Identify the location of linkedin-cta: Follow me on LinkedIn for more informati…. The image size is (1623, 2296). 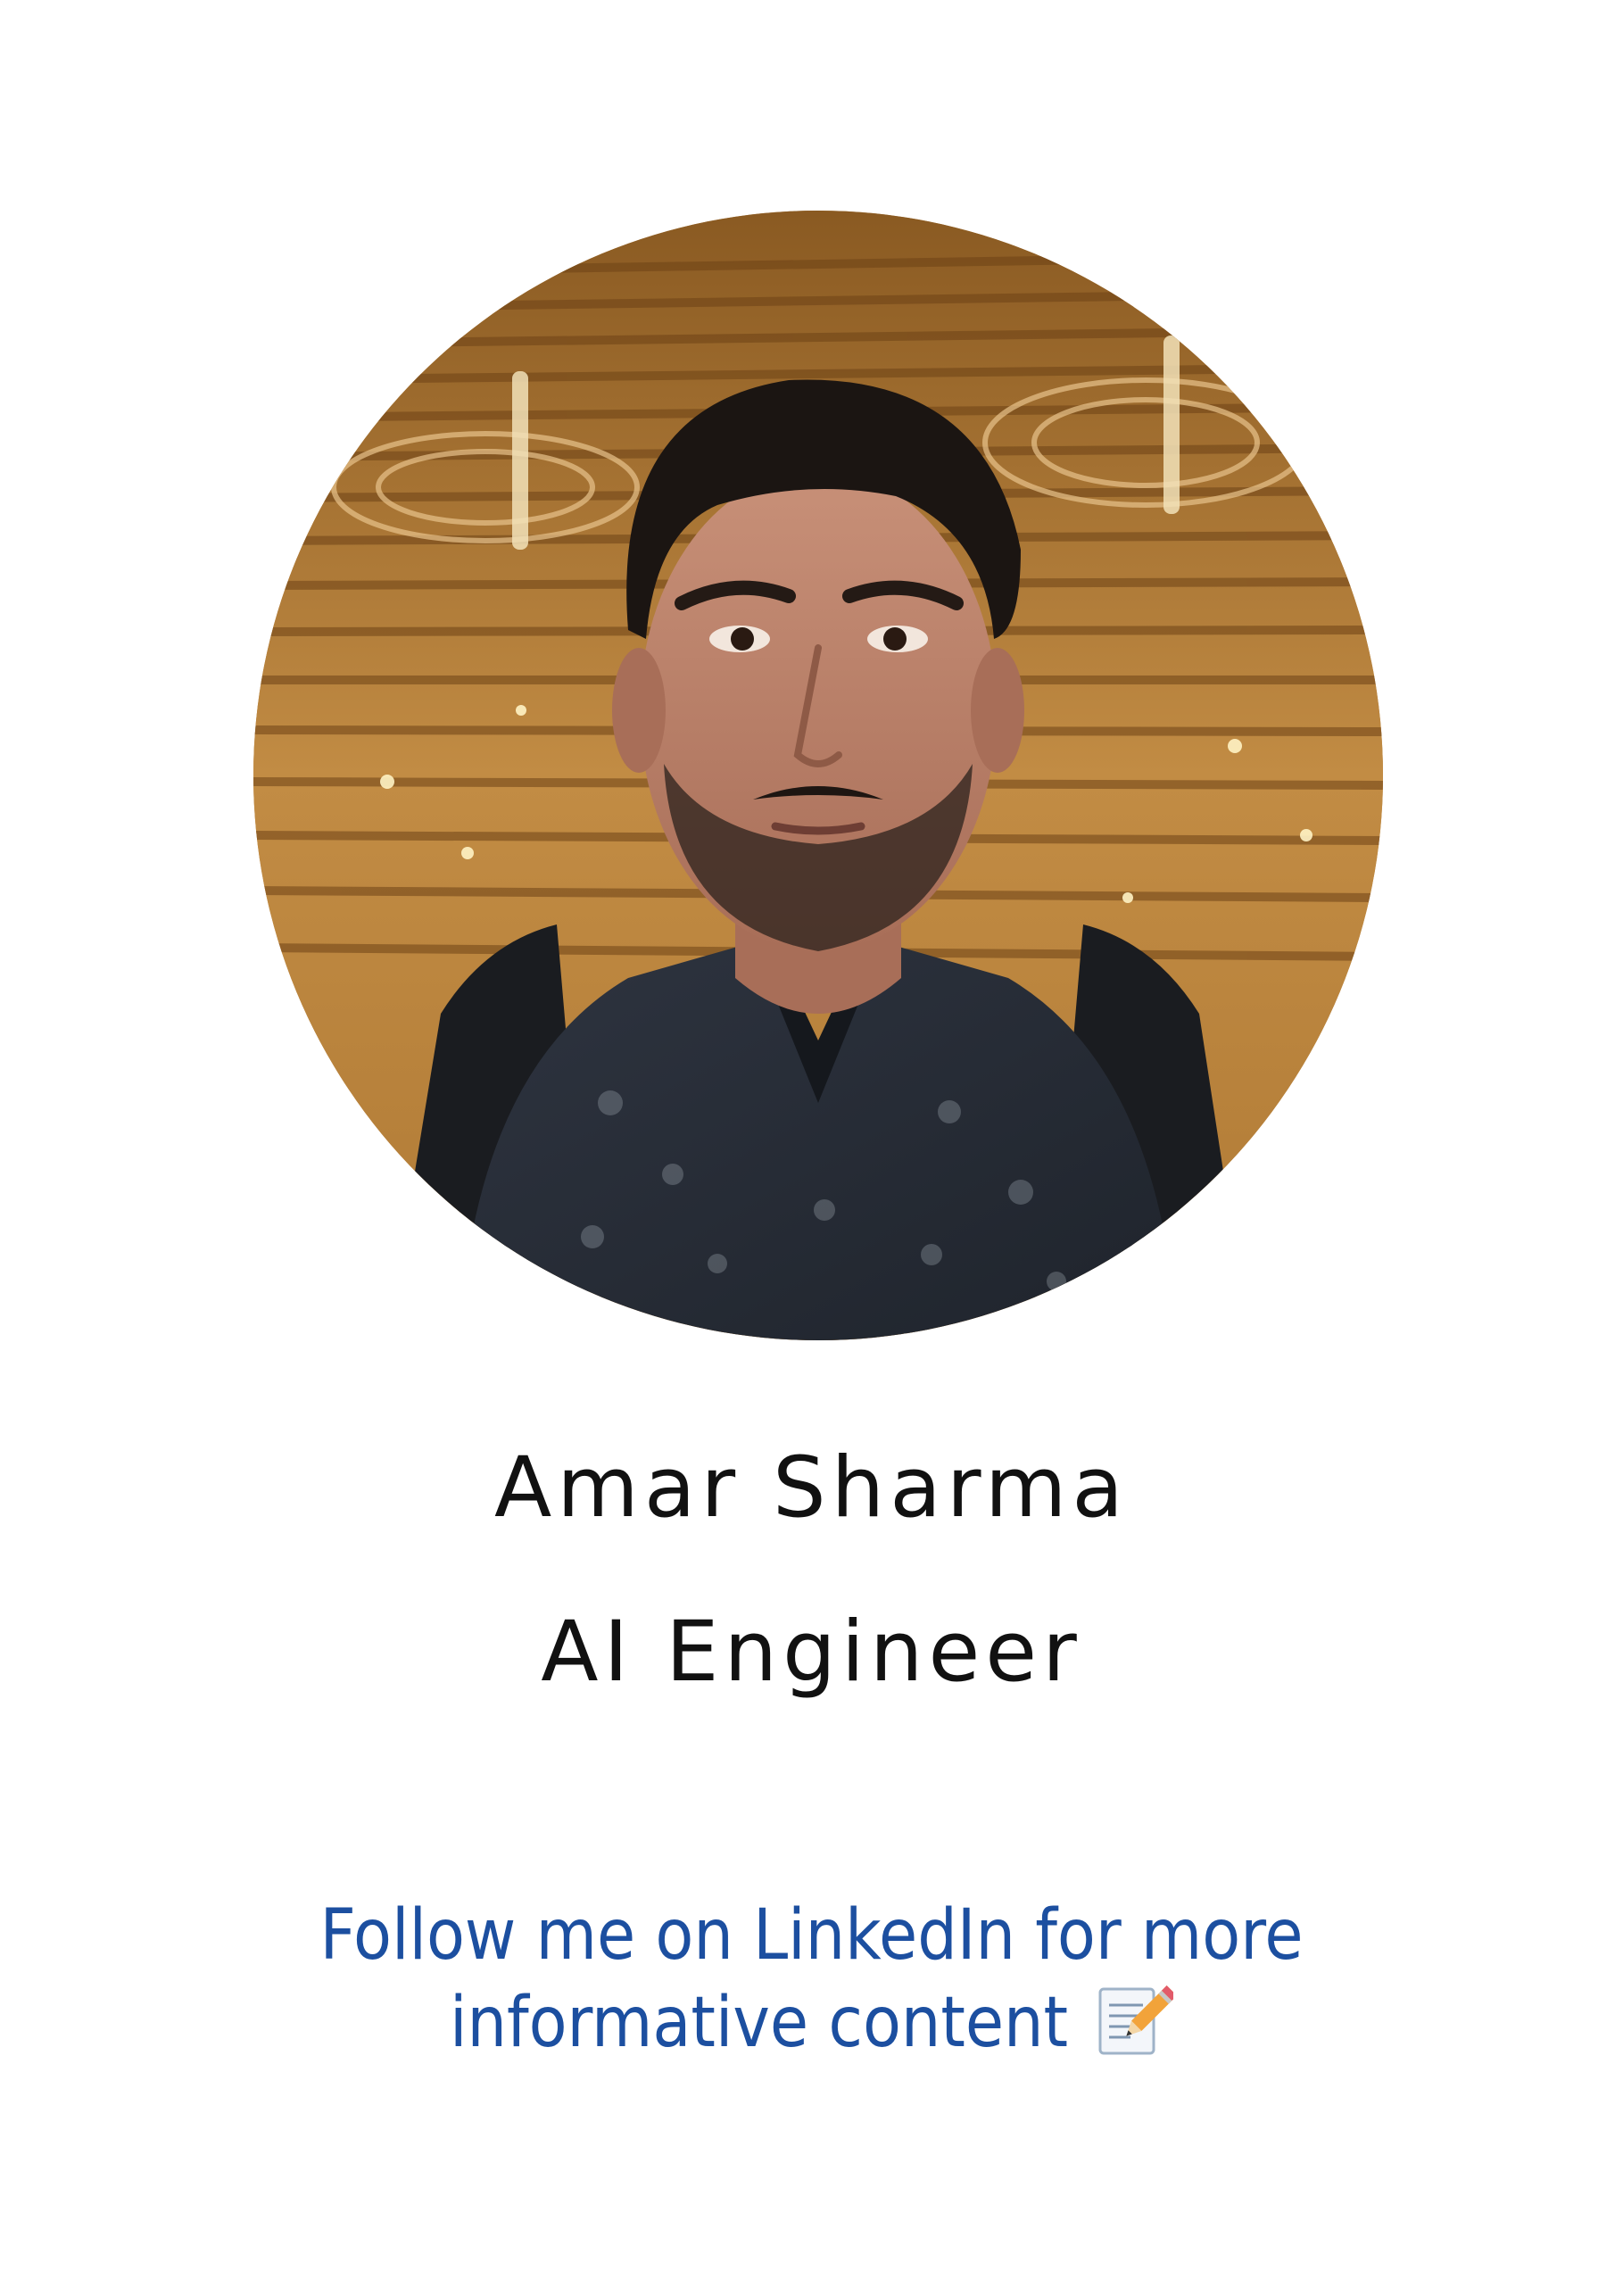
(811, 1979).